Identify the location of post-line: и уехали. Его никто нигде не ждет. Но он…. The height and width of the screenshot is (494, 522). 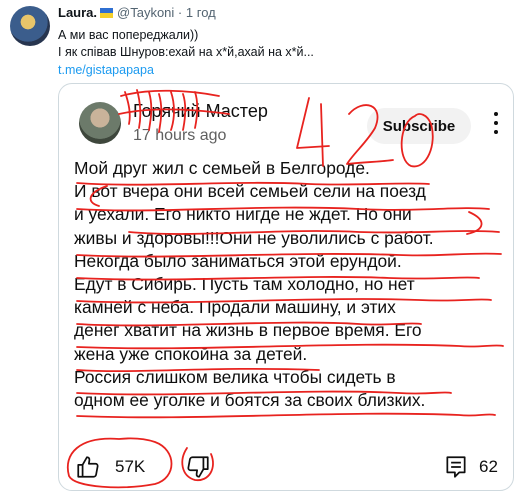
(243, 214).